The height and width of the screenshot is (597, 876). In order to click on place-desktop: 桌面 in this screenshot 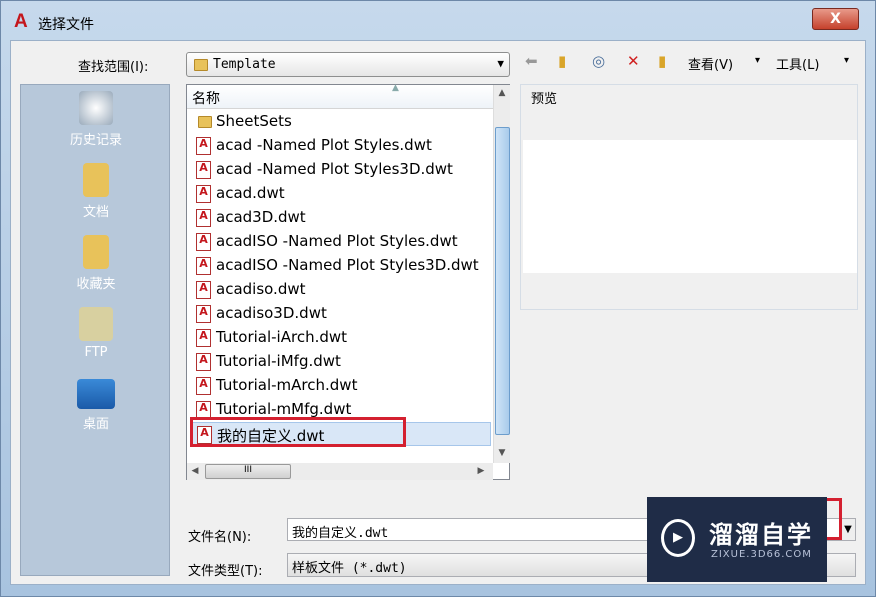, I will do `click(96, 405)`.